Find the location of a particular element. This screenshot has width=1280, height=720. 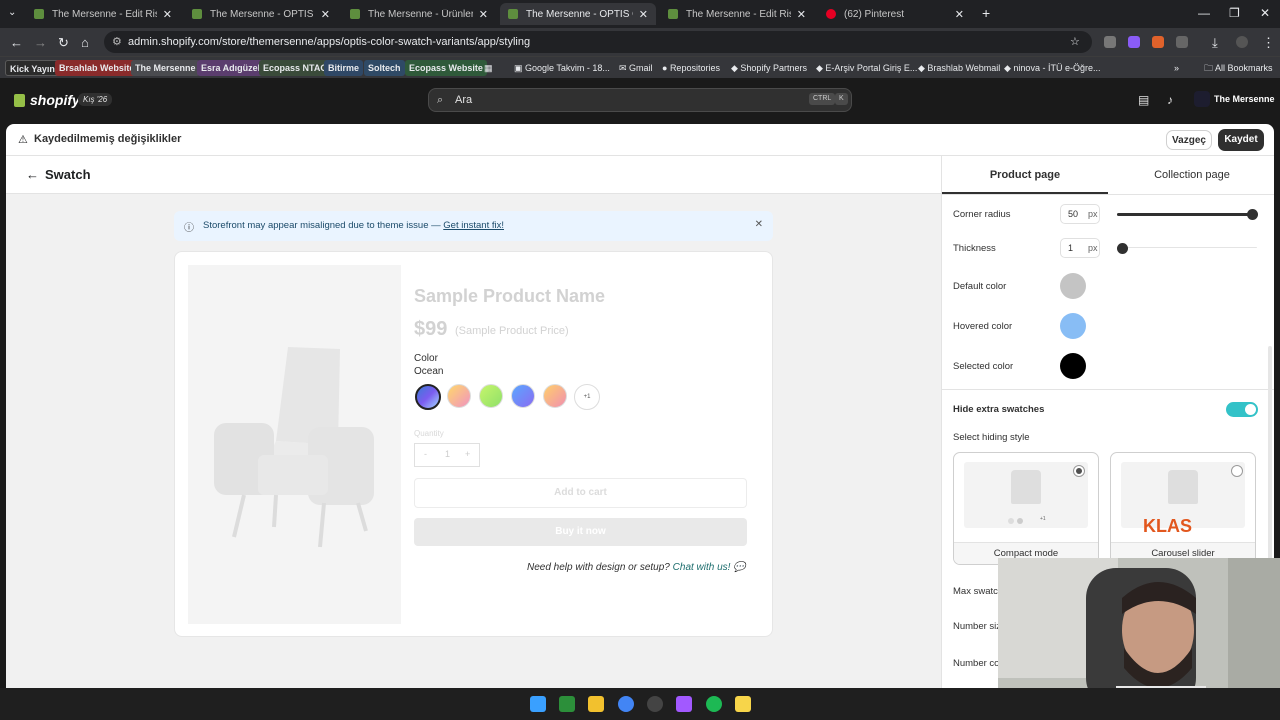

figma-icon is located at coordinates (684, 704).